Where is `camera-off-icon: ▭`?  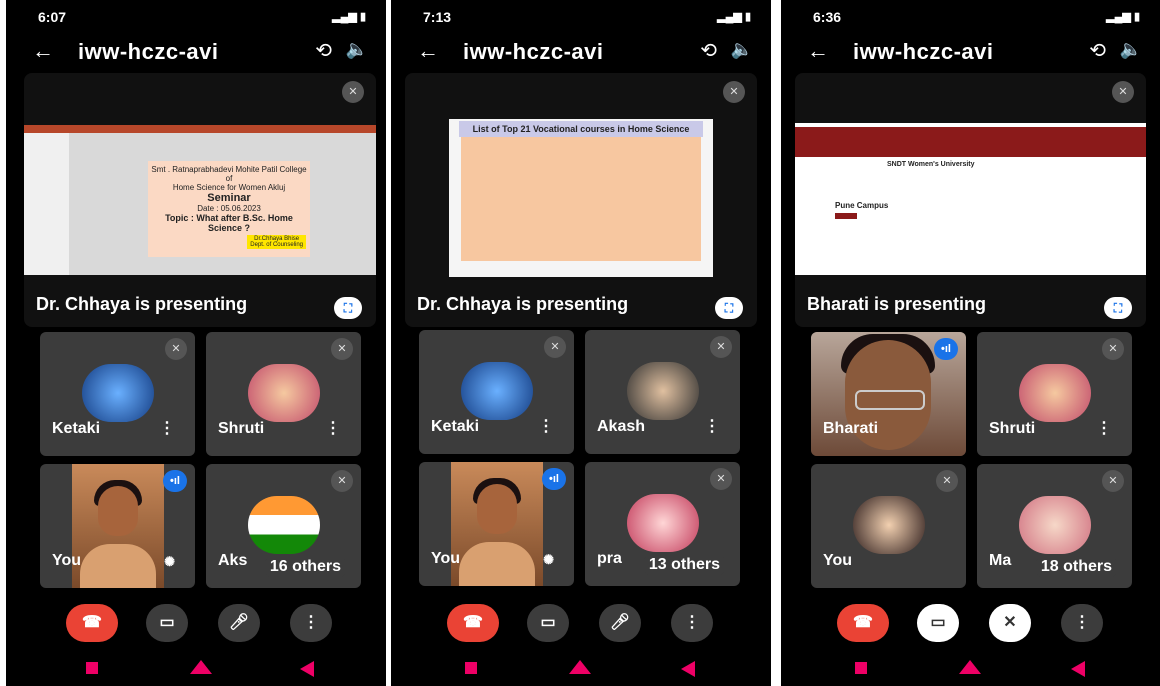
camera-off-icon: ▭ is located at coordinates (938, 623).